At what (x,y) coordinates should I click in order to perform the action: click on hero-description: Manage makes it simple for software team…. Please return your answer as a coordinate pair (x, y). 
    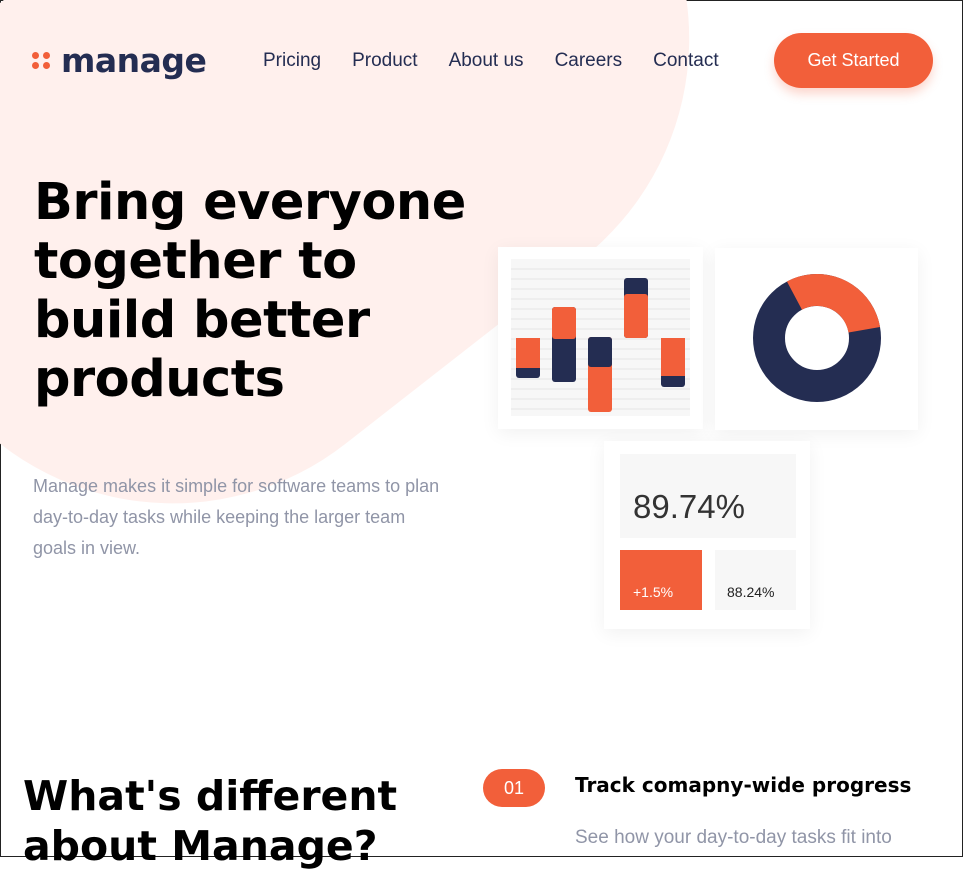
    Looking at the image, I should click on (236, 517).